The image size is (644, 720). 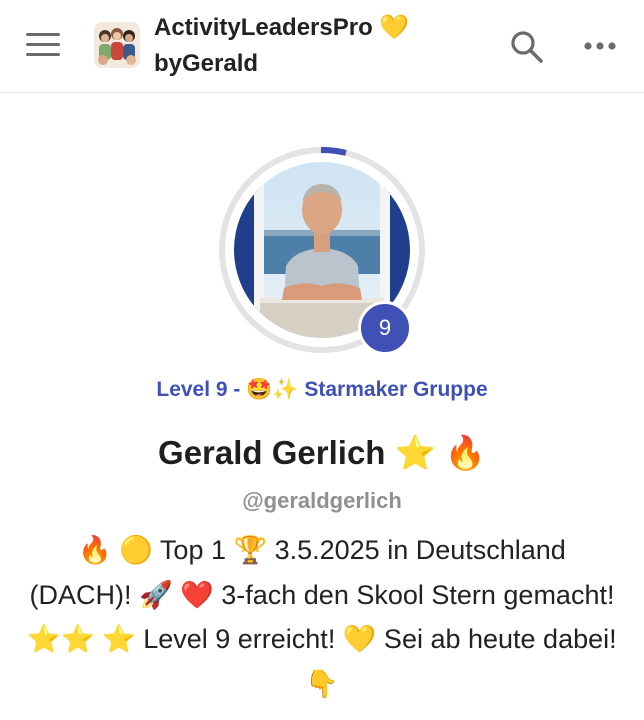 I want to click on group-title-line1: ActivityLeadersPro 💛, so click(x=282, y=27).